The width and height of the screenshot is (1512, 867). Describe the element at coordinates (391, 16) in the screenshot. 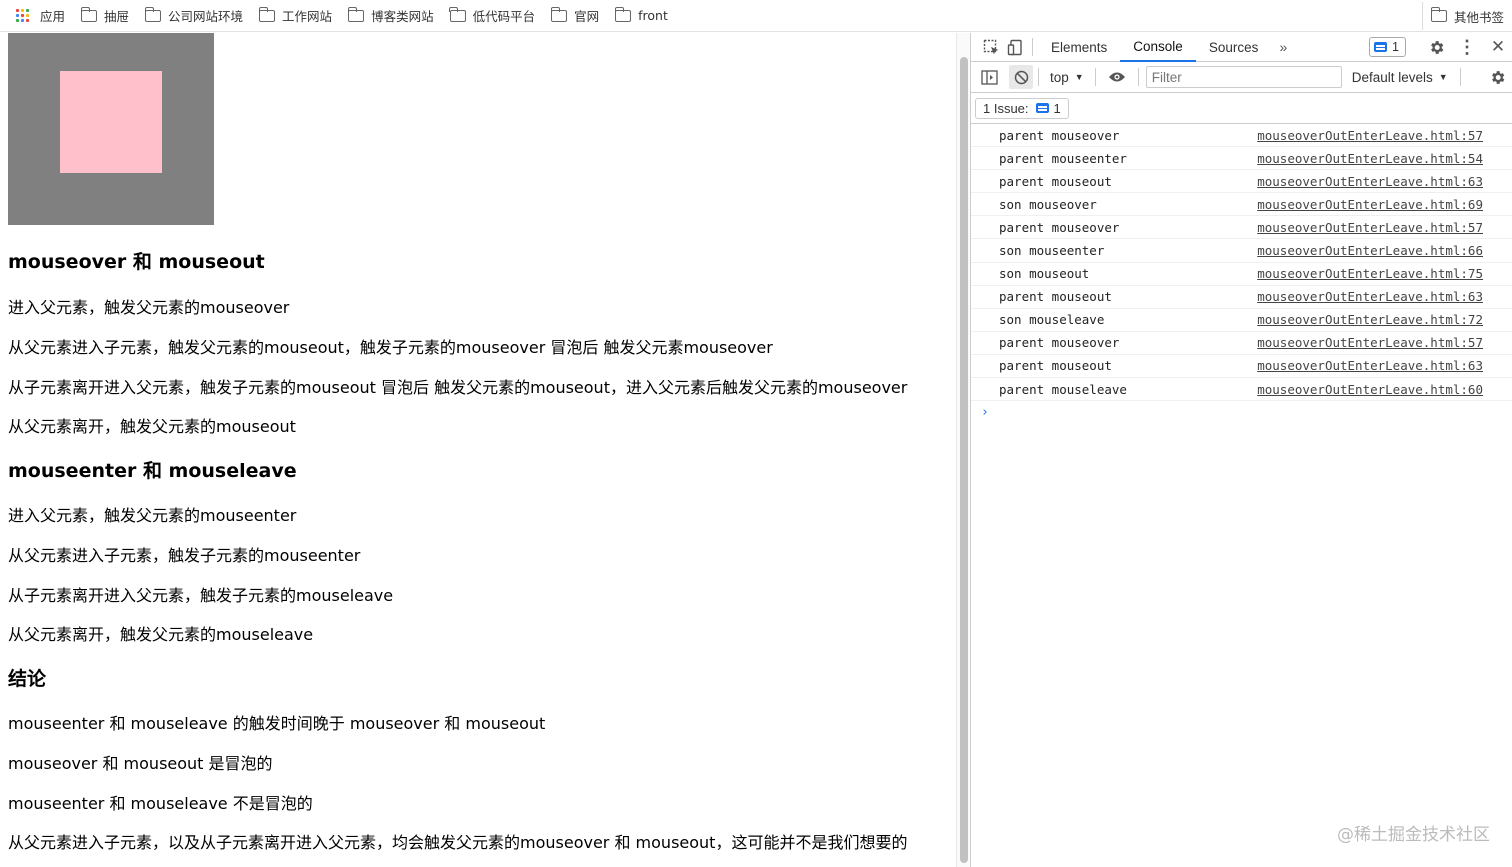

I see `bookmark-folder: 博客类网站` at that location.